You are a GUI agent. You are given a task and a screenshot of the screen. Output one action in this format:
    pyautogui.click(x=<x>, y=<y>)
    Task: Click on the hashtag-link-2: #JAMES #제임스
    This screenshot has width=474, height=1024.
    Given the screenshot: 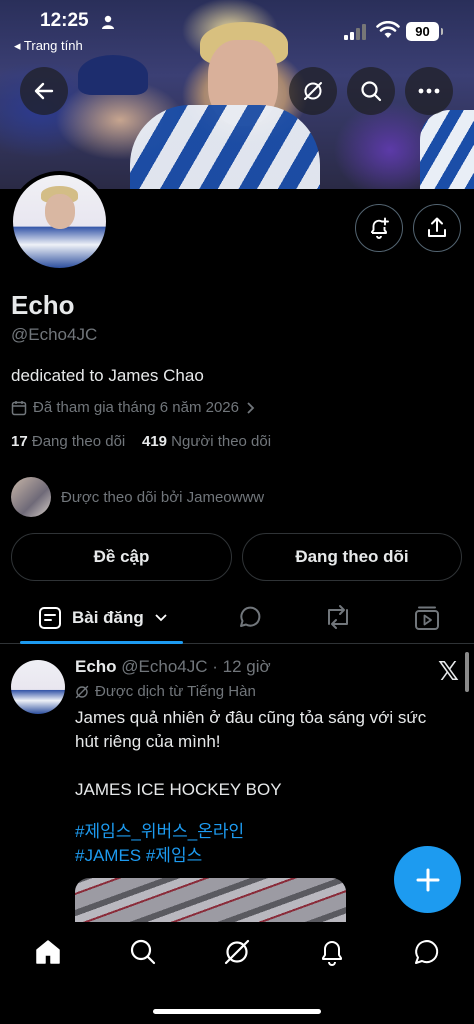 What is the action you would take?
    pyautogui.click(x=159, y=856)
    